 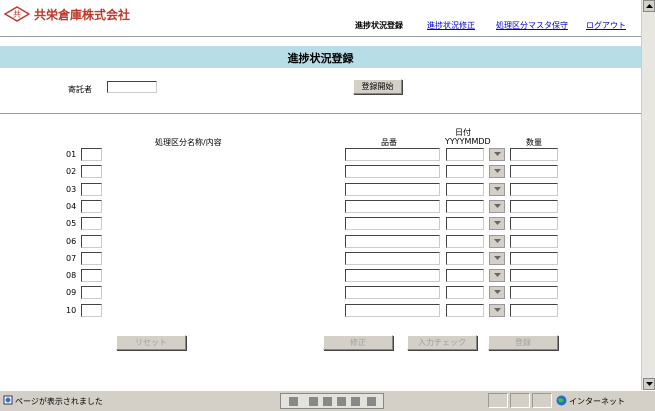 I want to click on nav-link-logout: ログアウト, so click(x=606, y=25).